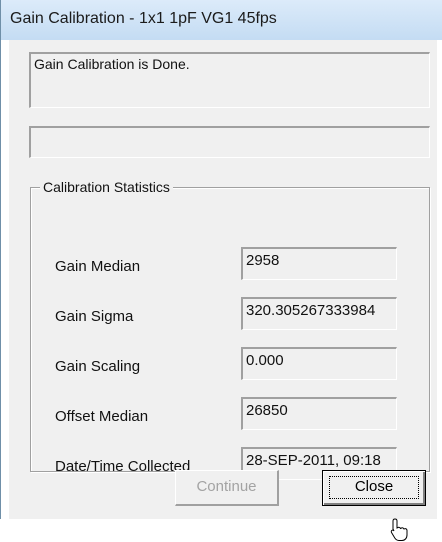  I want to click on gain-sigma-label: Gain Sigma, so click(94, 316).